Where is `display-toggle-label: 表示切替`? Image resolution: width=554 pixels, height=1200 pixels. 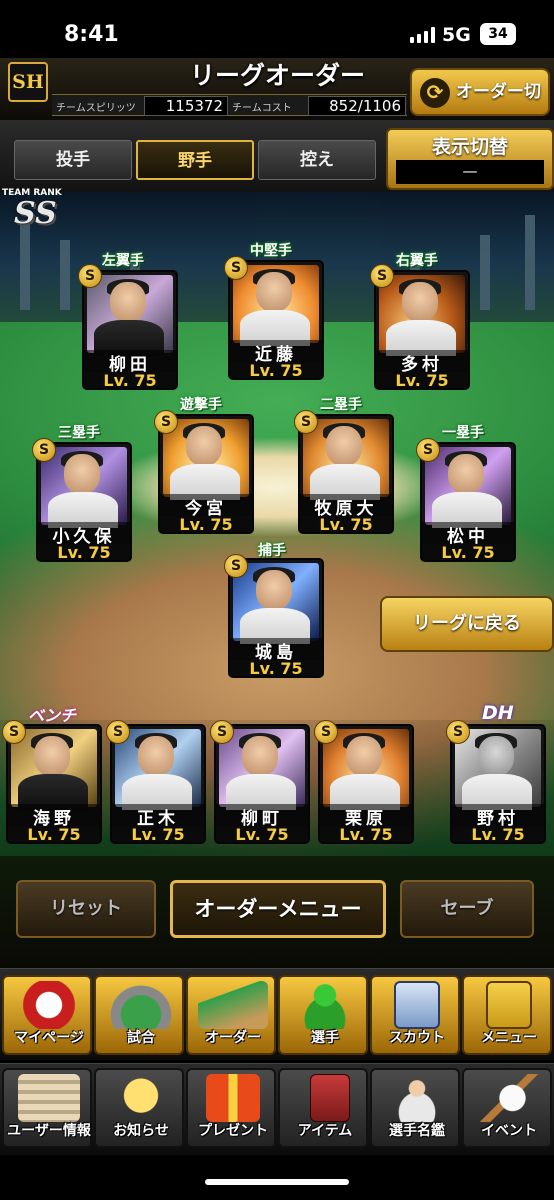 display-toggle-label: 表示切替 is located at coordinates (469, 147).